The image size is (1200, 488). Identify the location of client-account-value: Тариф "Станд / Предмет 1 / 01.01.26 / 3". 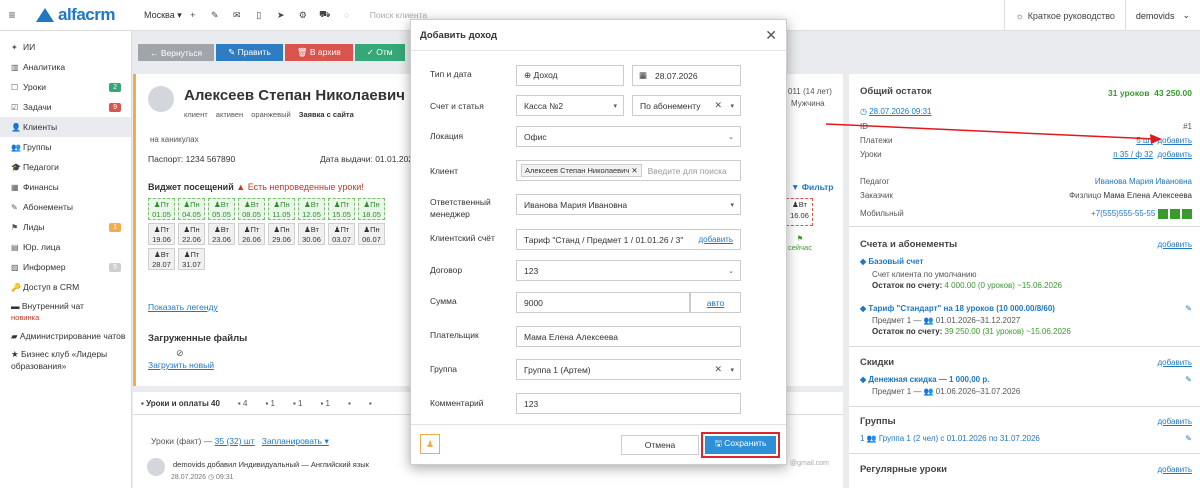
(604, 239).